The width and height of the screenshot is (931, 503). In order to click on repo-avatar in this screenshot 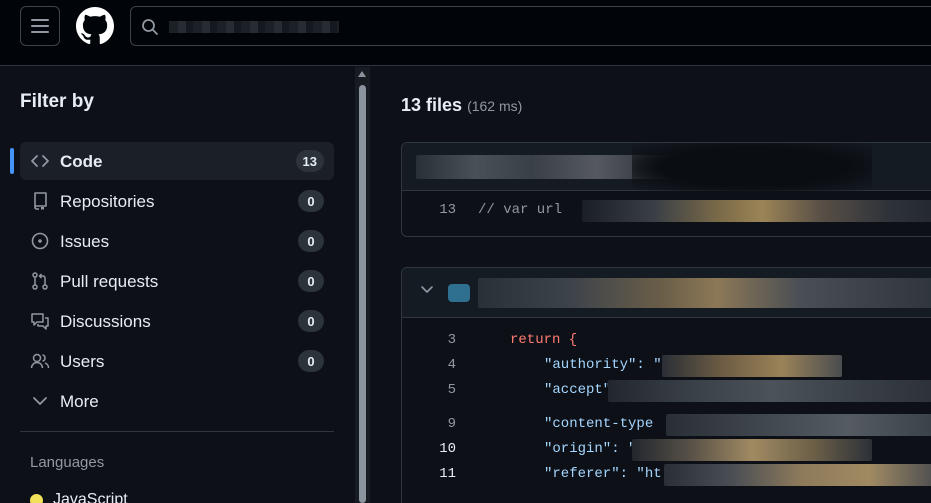, I will do `click(459, 293)`.